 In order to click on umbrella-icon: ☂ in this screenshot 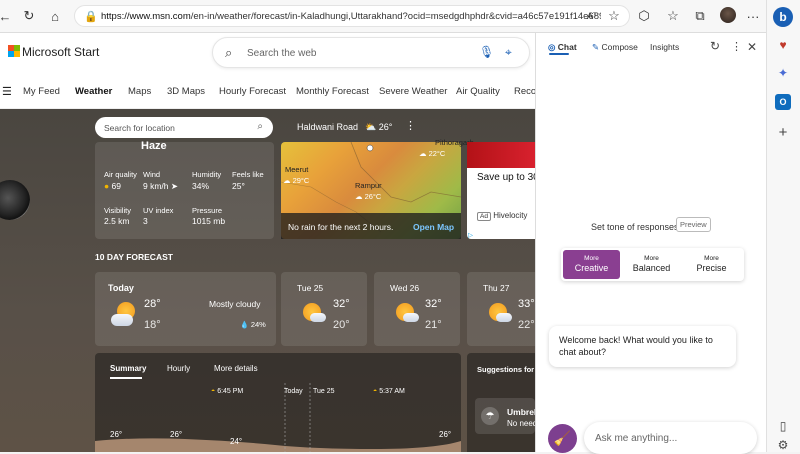, I will do `click(490, 416)`.